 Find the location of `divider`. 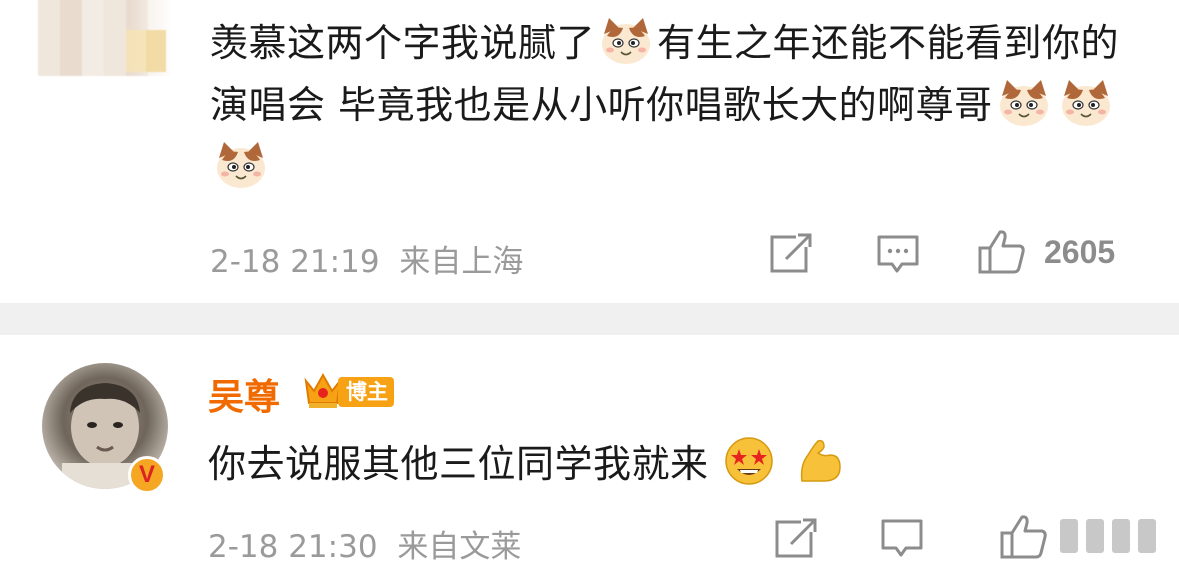

divider is located at coordinates (589, 319).